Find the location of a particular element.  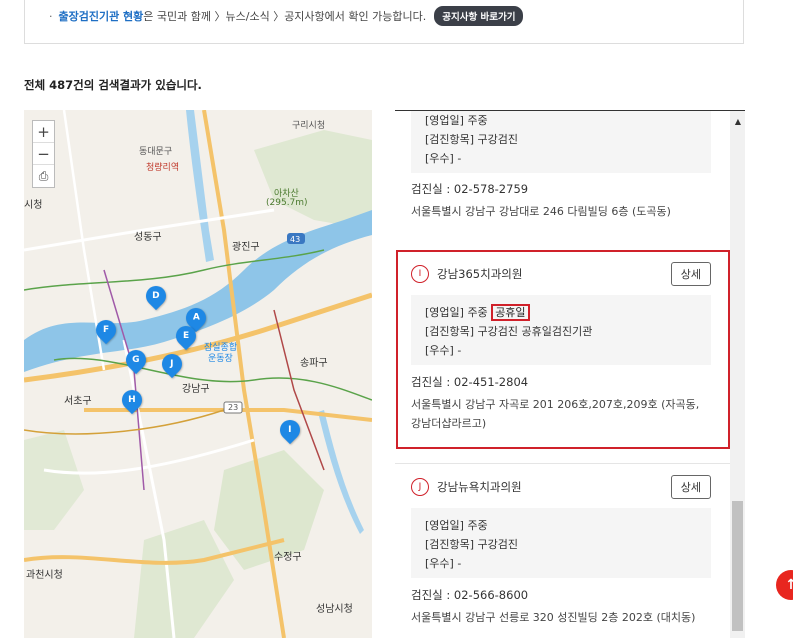

map-label-dongdaemun: 동대문구 is located at coordinates (156, 152).